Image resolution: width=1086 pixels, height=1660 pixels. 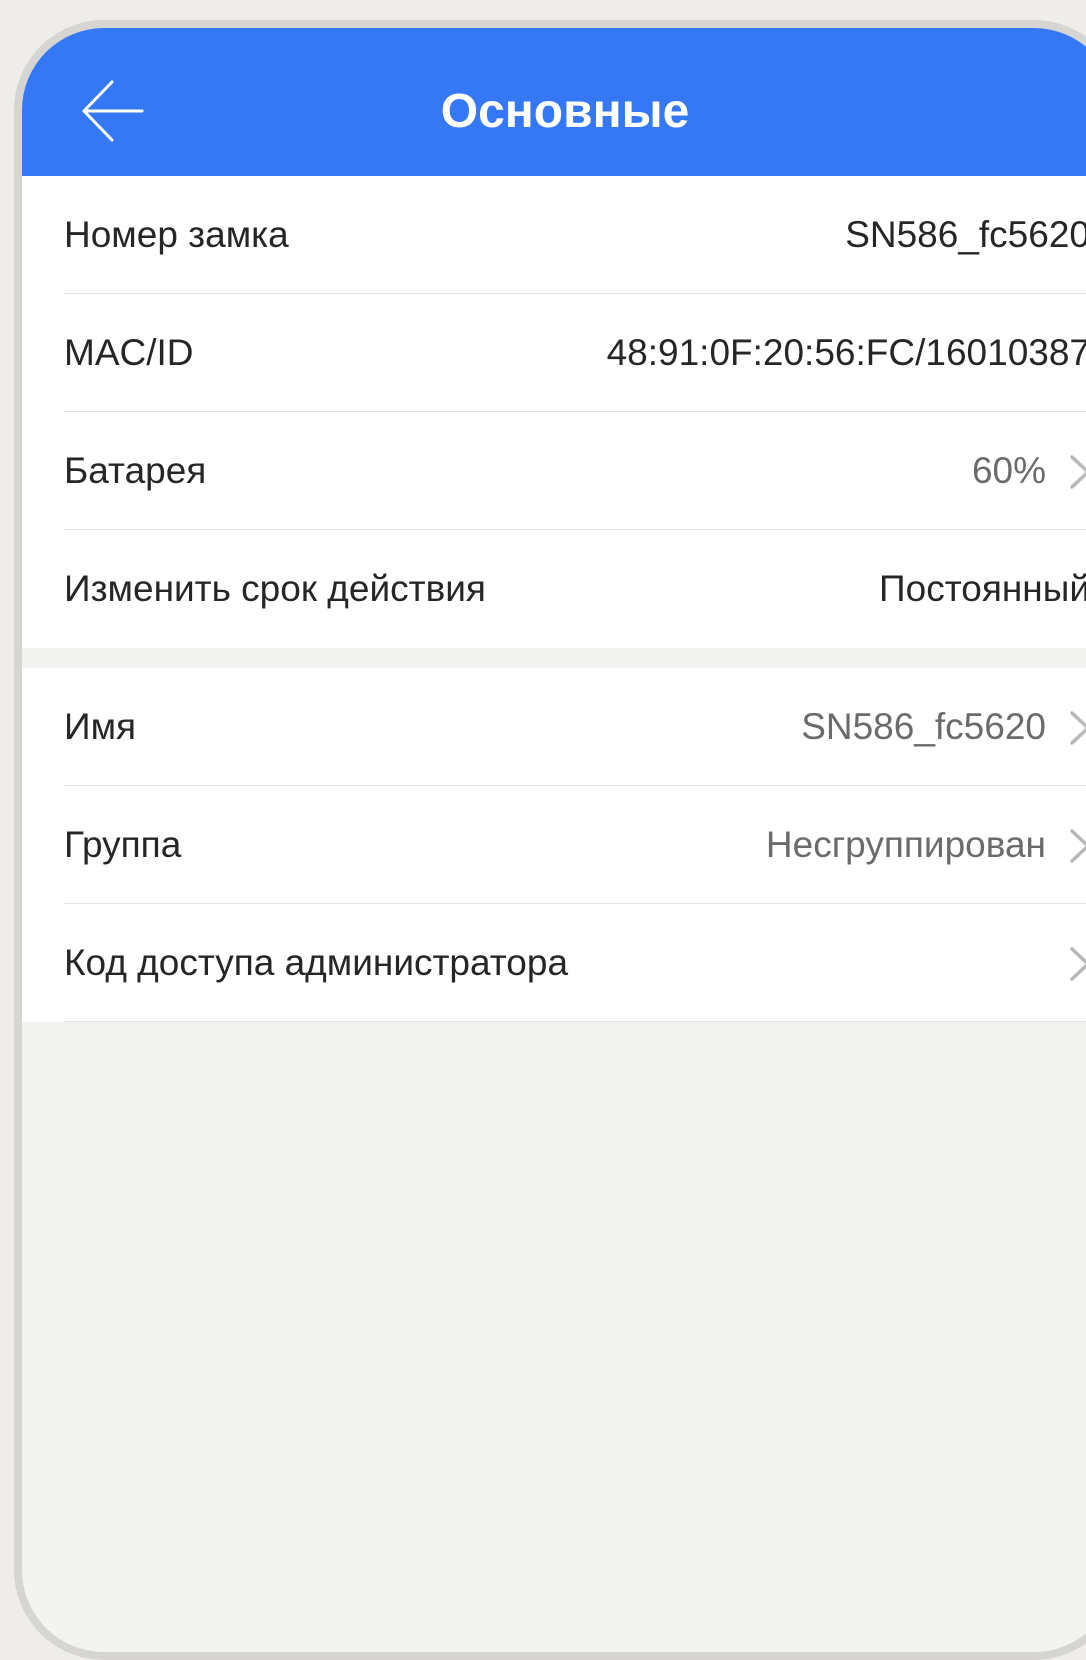 I want to click on group-row: Группа Несгруппирован, so click(x=554, y=845).